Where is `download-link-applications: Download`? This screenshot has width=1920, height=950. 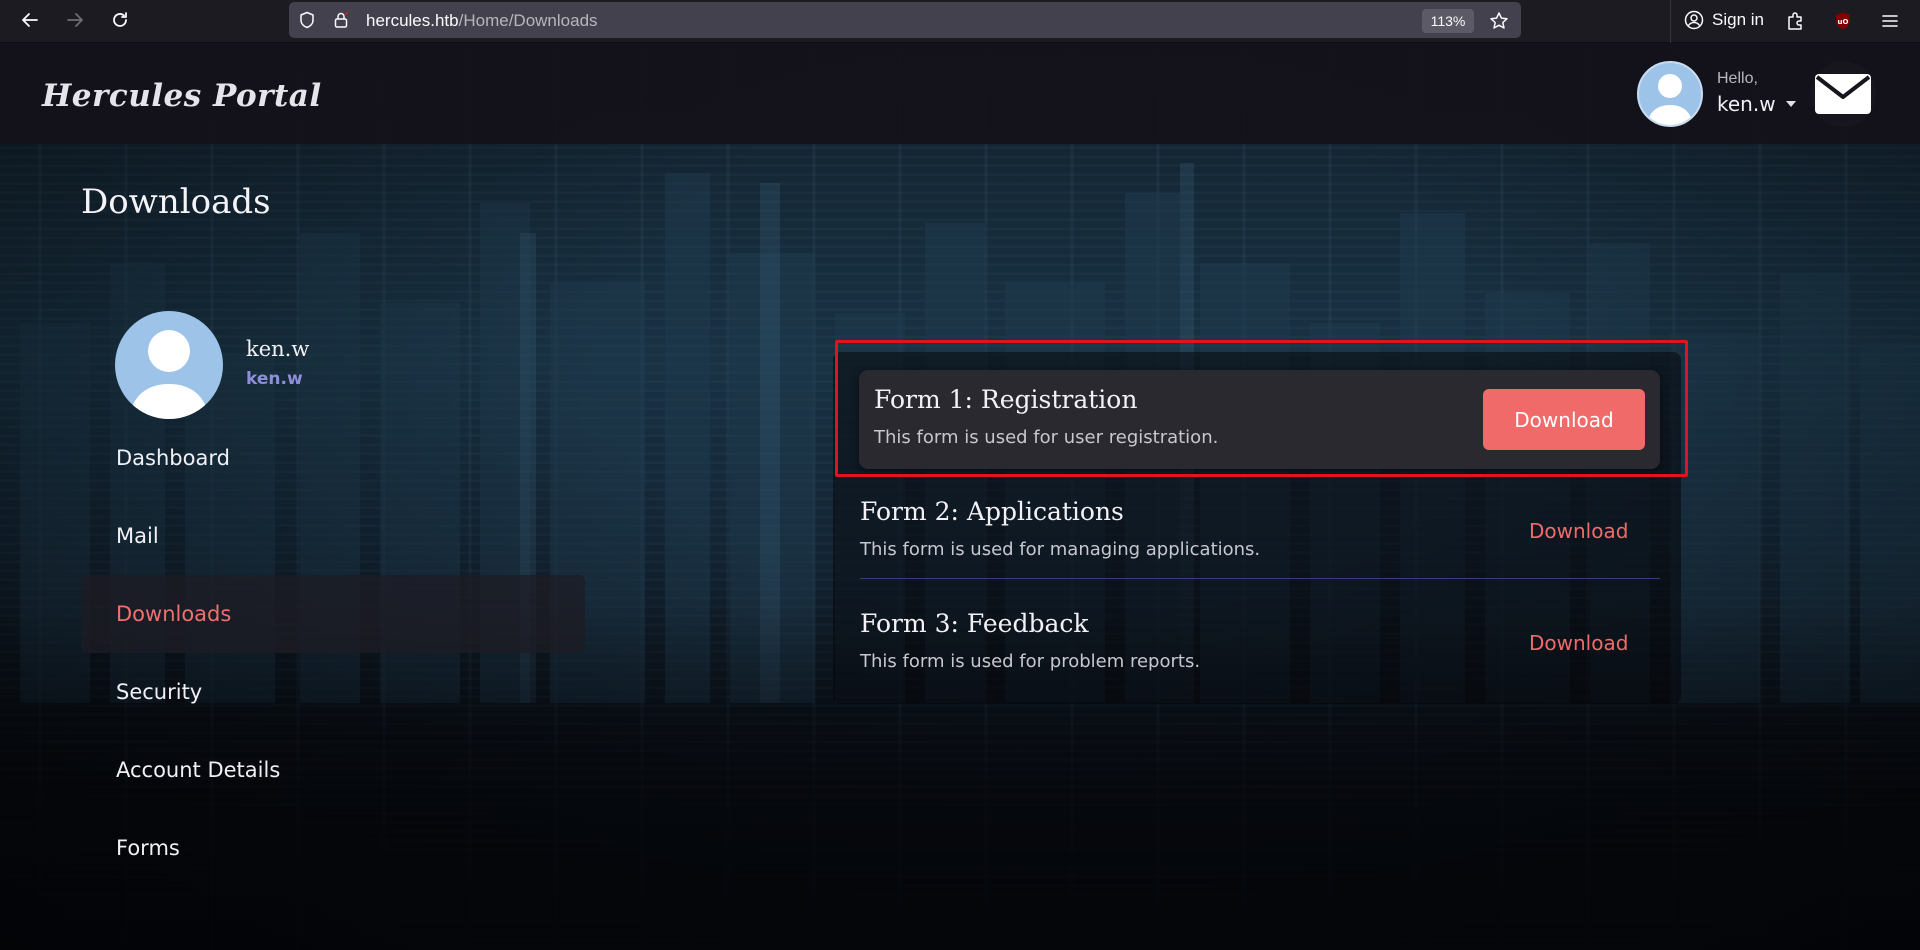 download-link-applications: Download is located at coordinates (1578, 531).